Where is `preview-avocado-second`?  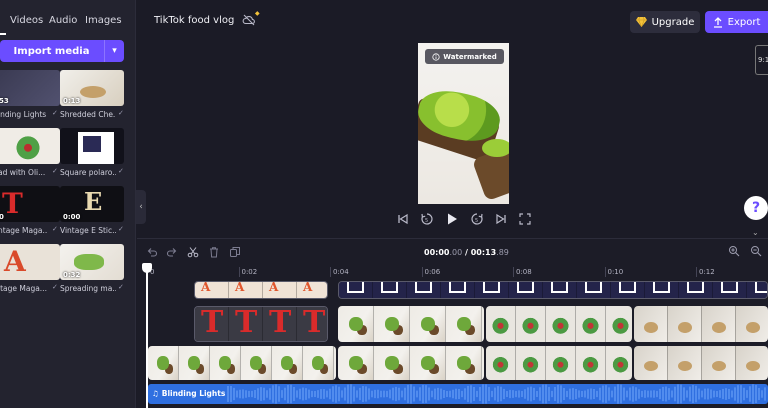
preview-avocado-second is located at coordinates (495, 148).